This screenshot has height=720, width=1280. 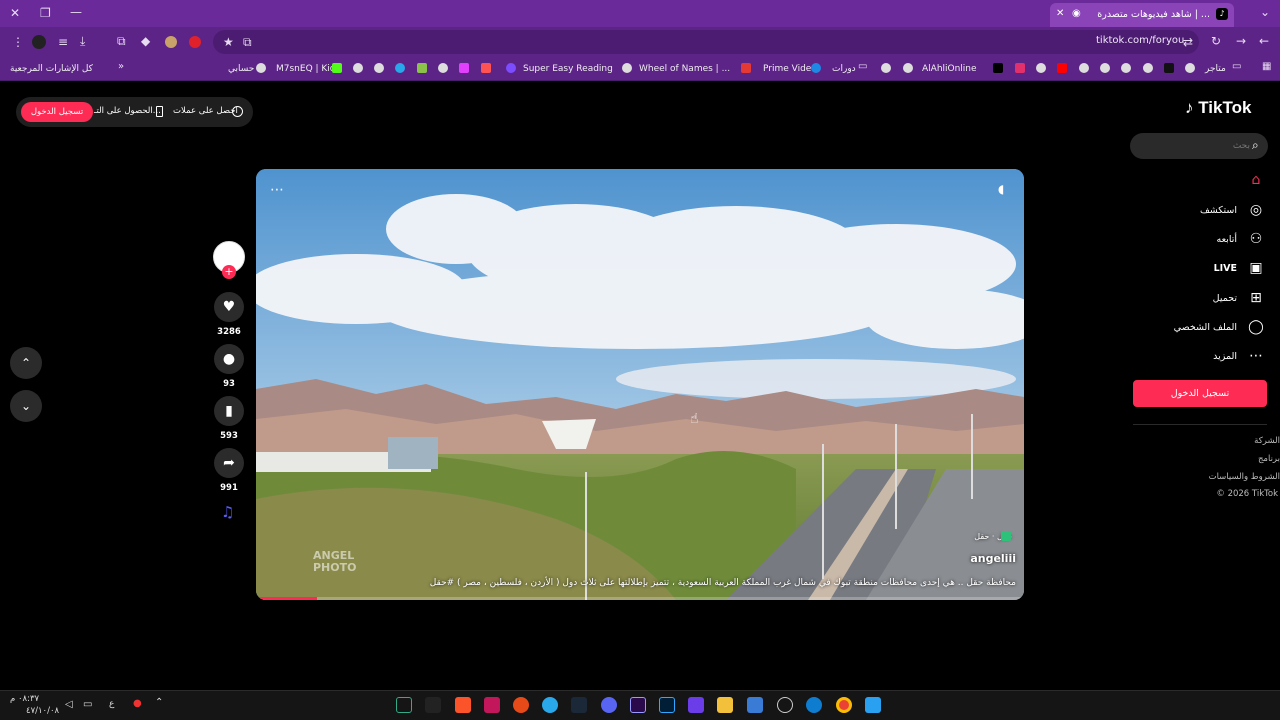 What do you see at coordinates (229, 272) in the screenshot?
I see `follow-plus-icon: +` at bounding box center [229, 272].